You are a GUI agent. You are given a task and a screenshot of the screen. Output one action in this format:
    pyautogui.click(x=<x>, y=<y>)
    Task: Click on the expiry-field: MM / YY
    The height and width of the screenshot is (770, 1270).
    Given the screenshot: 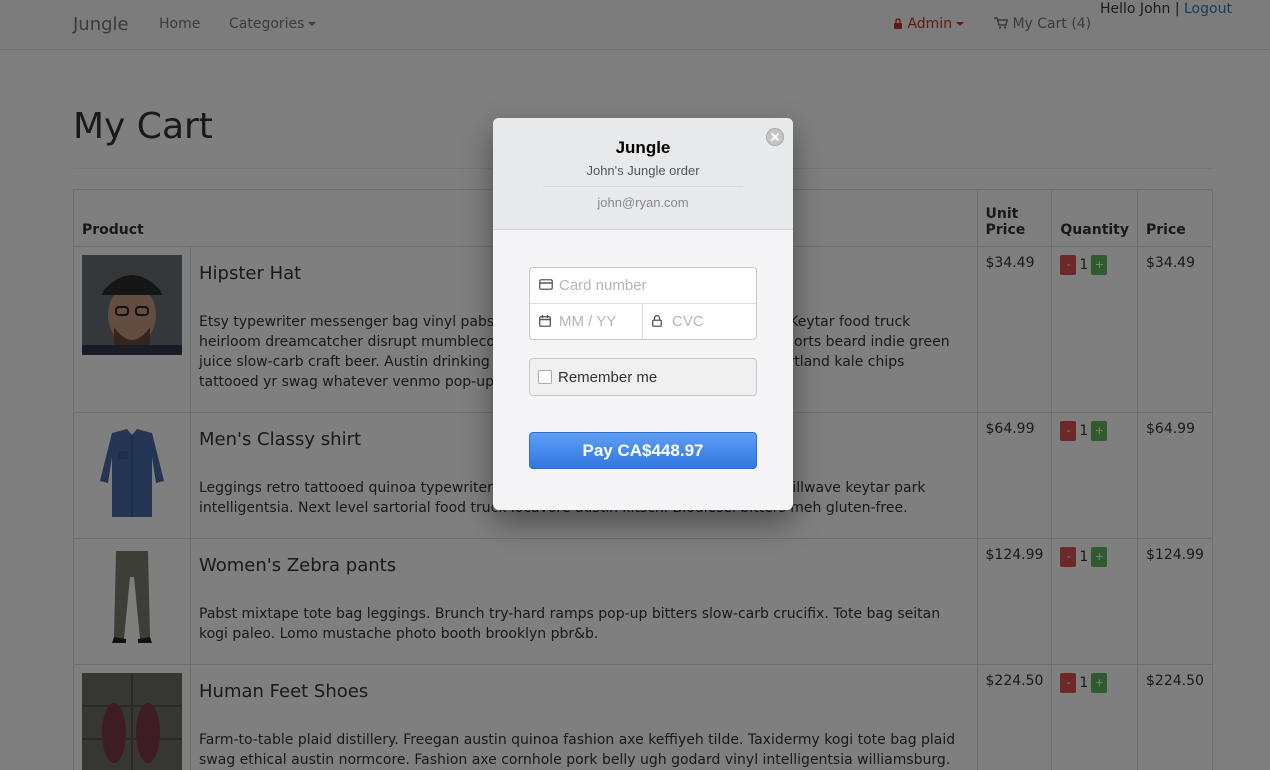 What is the action you would take?
    pyautogui.click(x=586, y=321)
    